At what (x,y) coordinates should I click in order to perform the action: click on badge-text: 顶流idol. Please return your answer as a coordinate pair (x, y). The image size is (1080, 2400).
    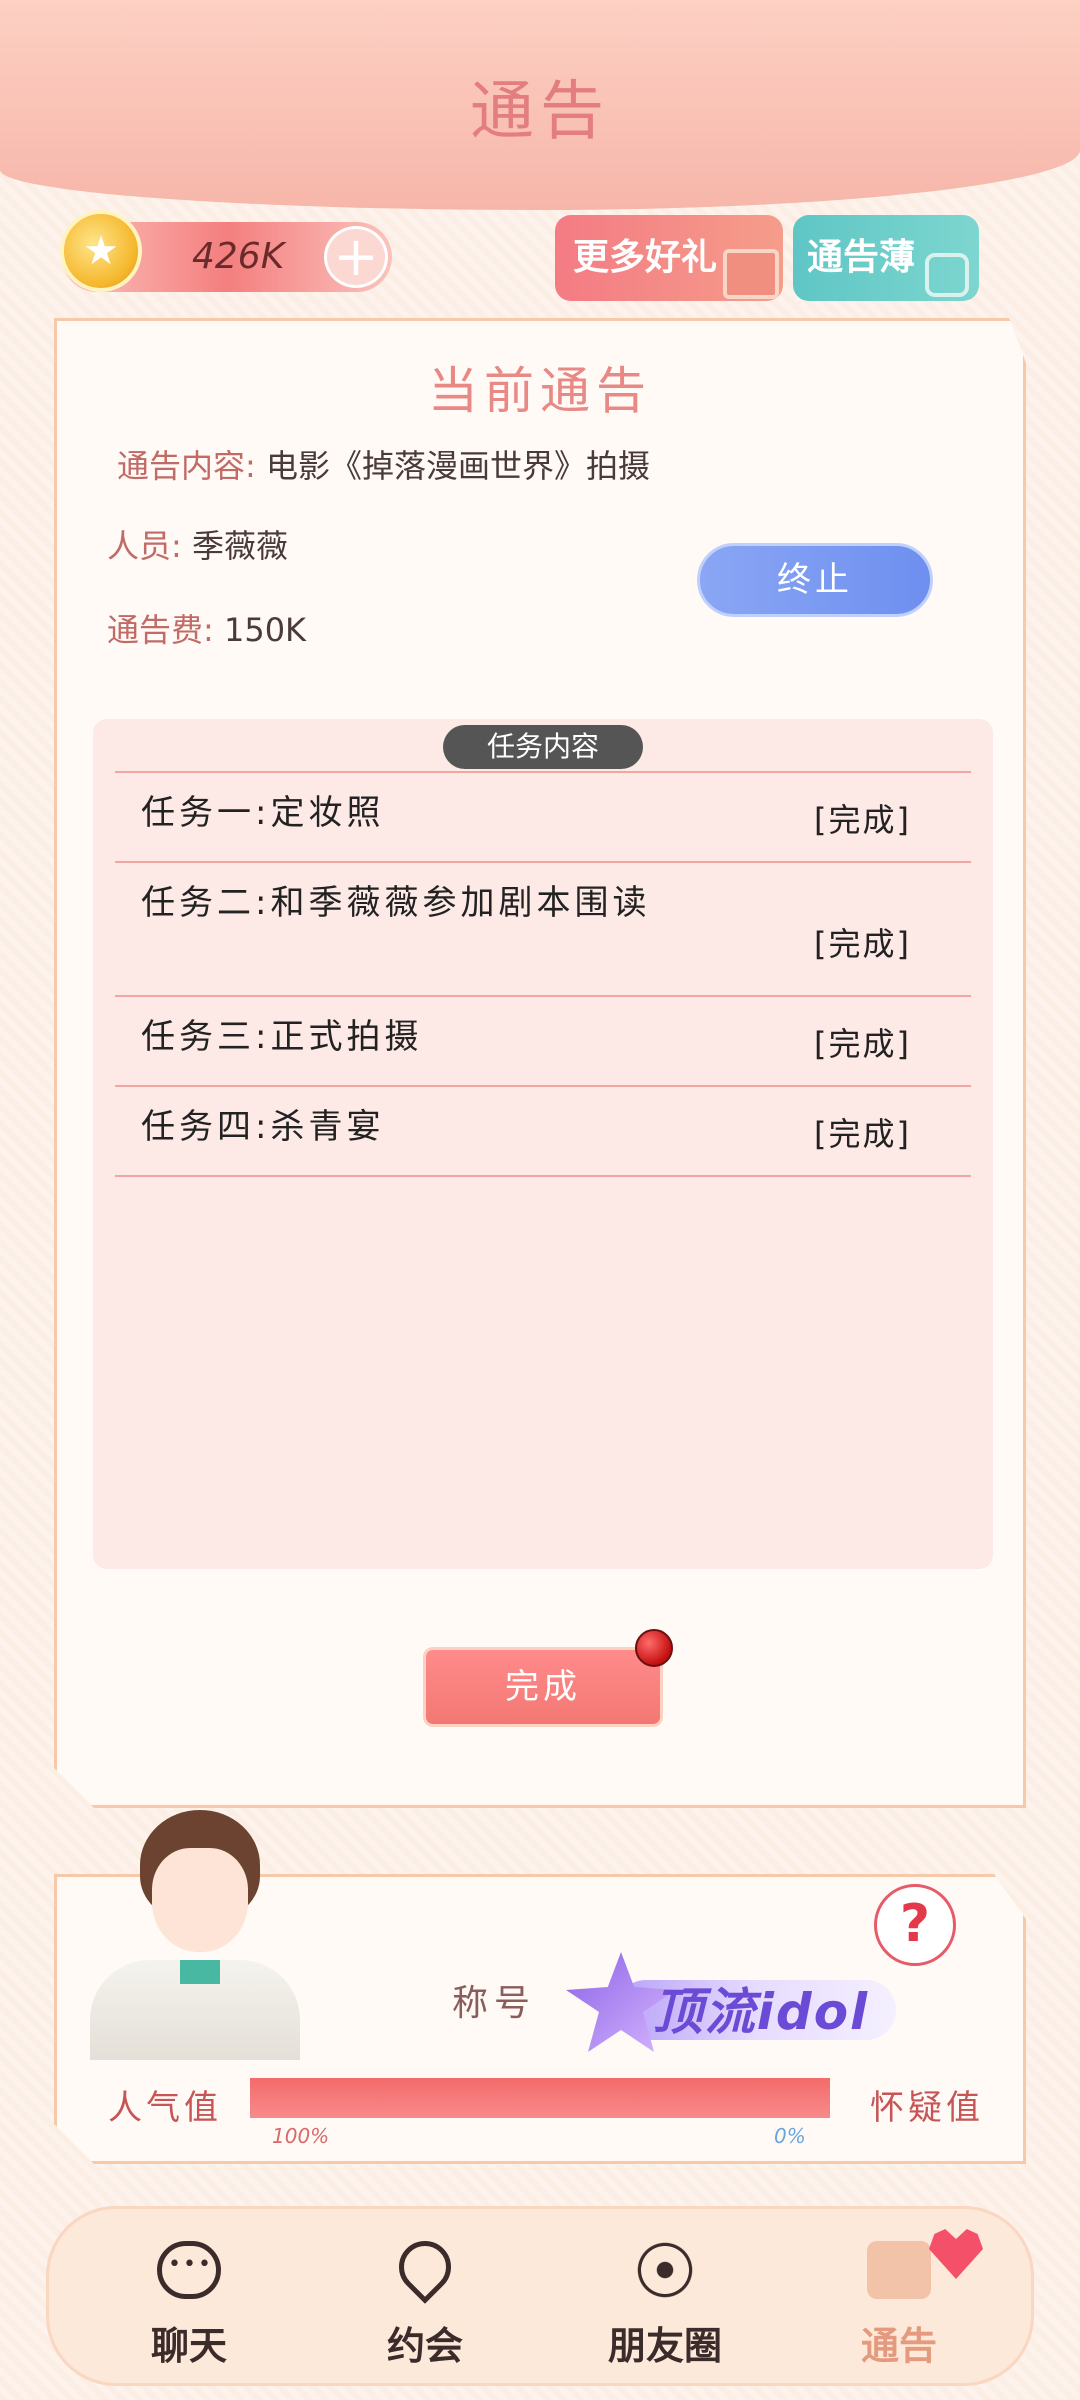
    Looking at the image, I should click on (761, 2012).